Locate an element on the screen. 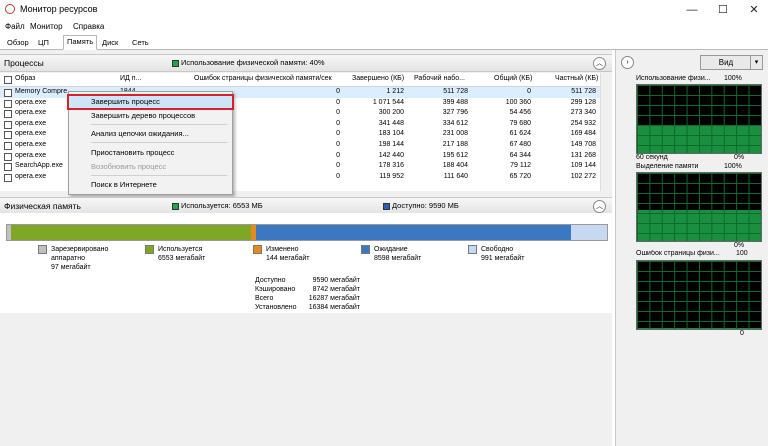 Image resolution: width=768 pixels, height=446 pixels. menu-monitor: Монитор is located at coordinates (46, 26).